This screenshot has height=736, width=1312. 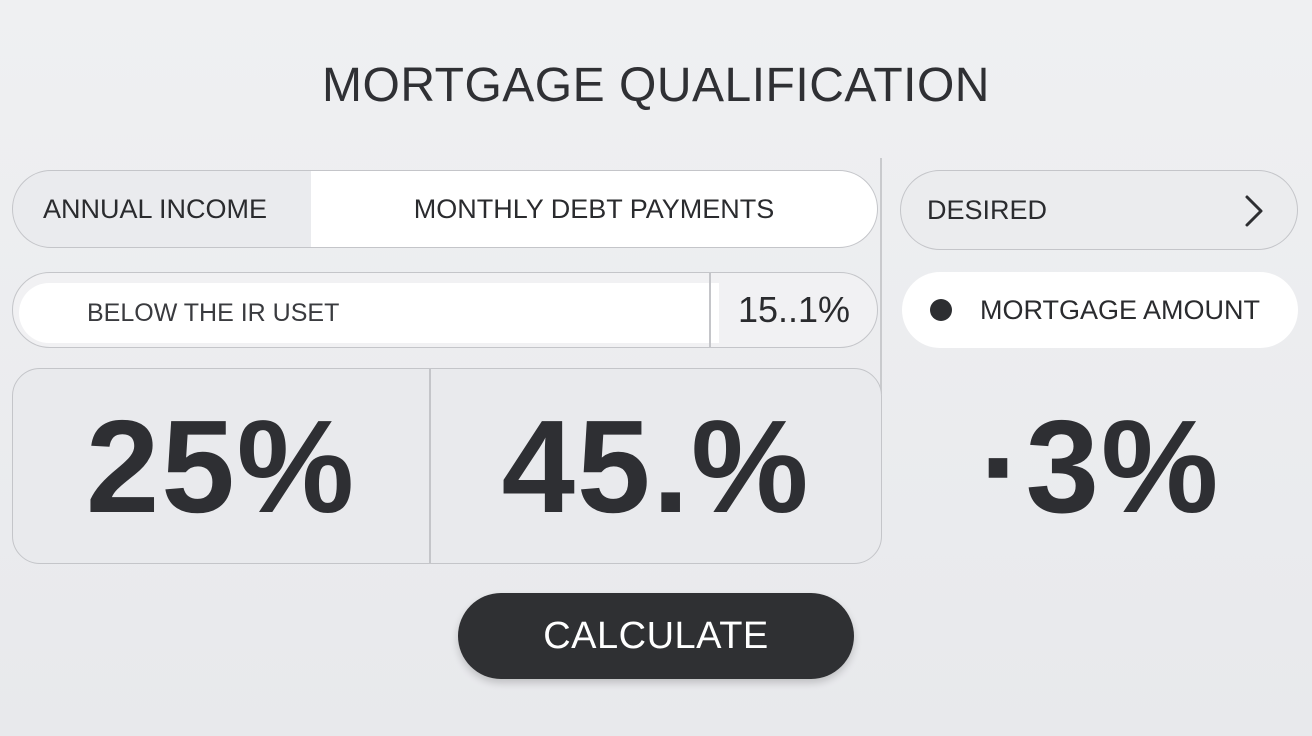 What do you see at coordinates (1099, 210) in the screenshot?
I see `desired-dropdown: DESIRED` at bounding box center [1099, 210].